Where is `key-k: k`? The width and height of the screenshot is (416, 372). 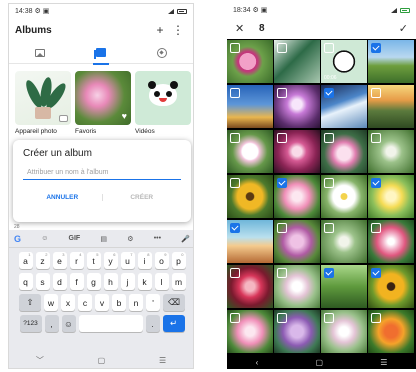 key-k: k is located at coordinates (144, 281).